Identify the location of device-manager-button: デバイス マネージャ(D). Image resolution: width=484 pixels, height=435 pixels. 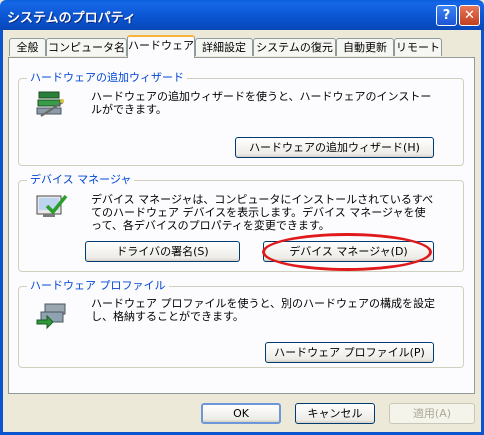
(348, 251).